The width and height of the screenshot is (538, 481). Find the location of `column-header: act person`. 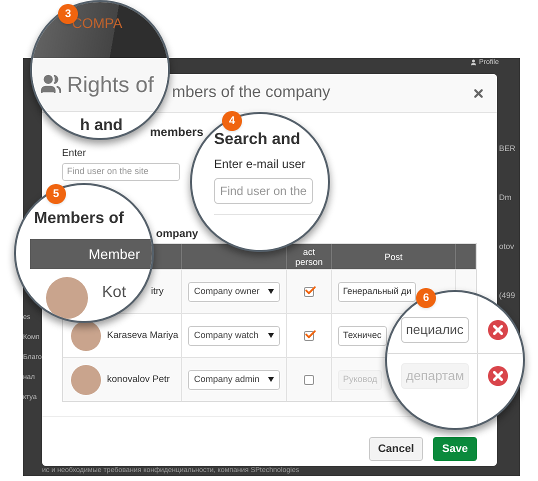

column-header: act person is located at coordinates (309, 256).